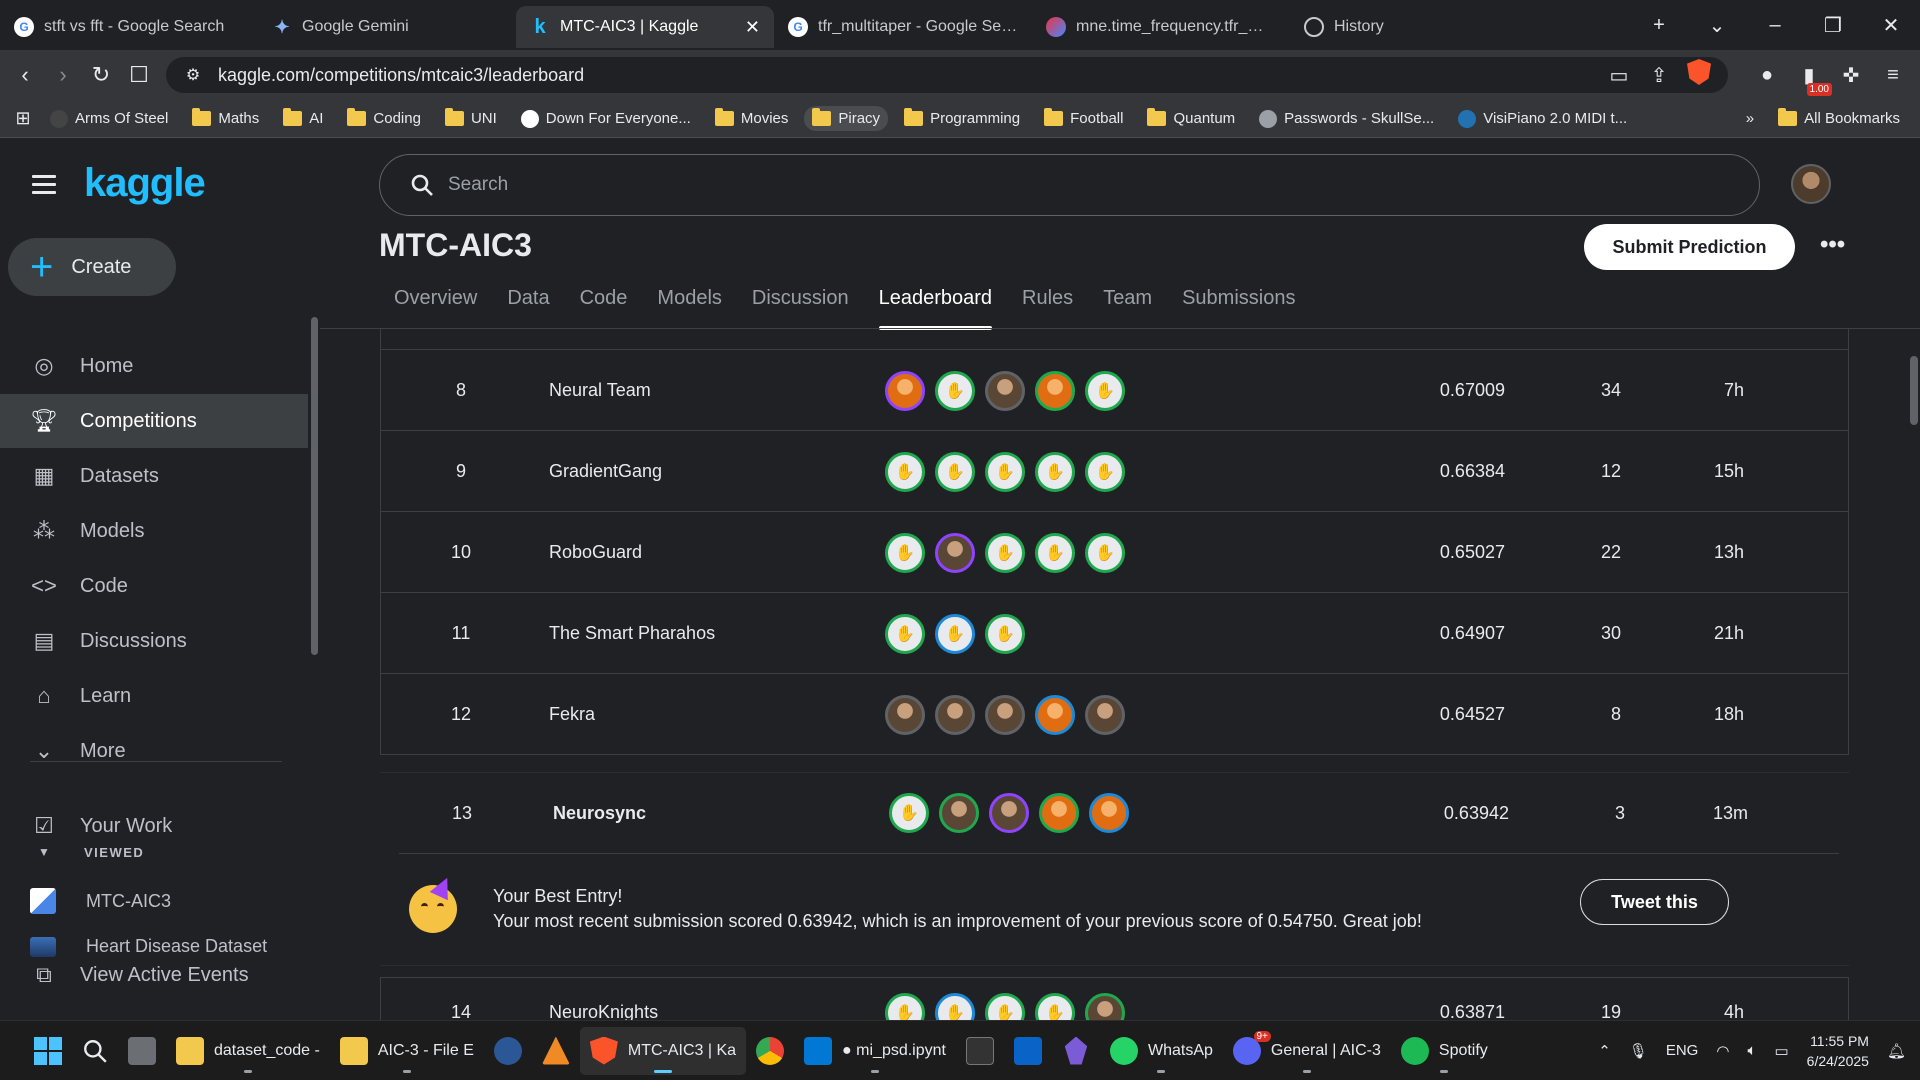 The width and height of the screenshot is (1920, 1080). I want to click on taskbar-vscode: ● mi_psd.ipynt, so click(875, 1051).